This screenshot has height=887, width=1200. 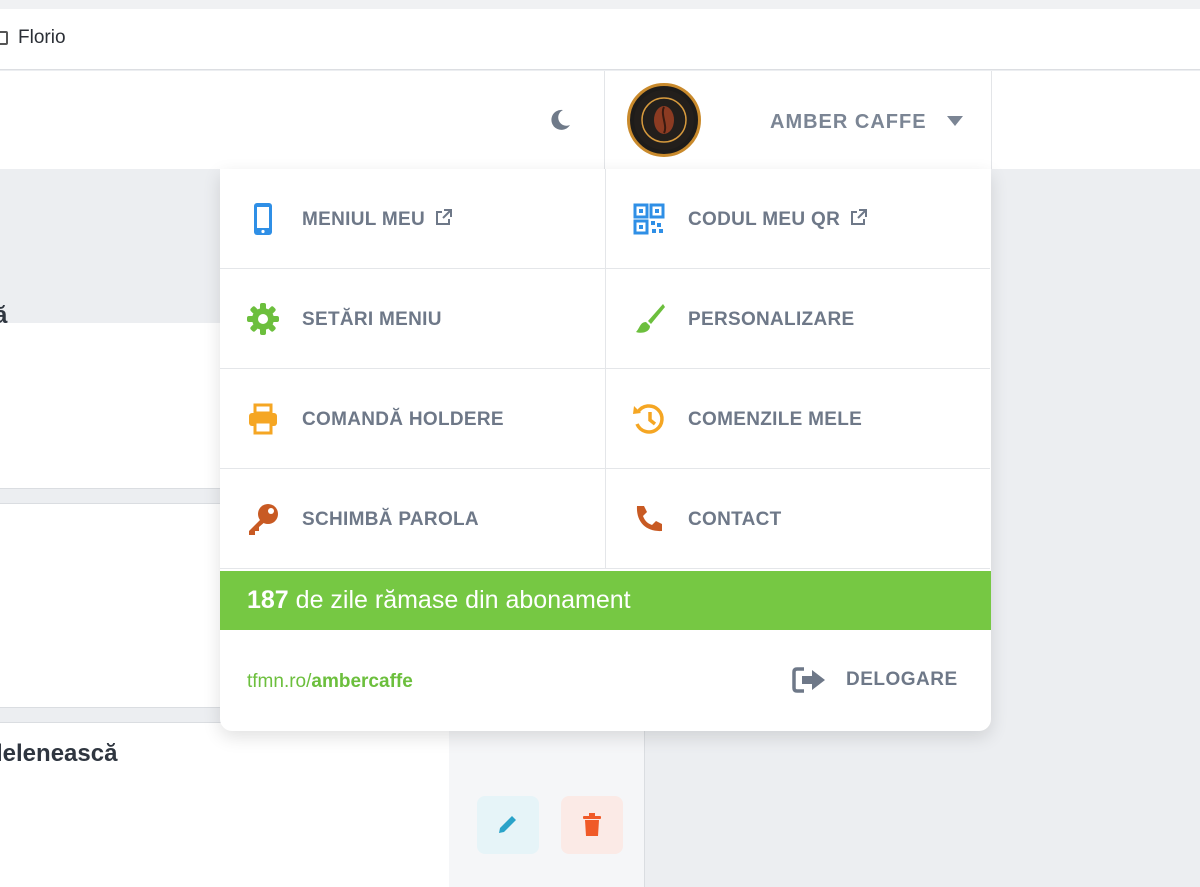 I want to click on sign-out-icon, so click(x=808, y=680).